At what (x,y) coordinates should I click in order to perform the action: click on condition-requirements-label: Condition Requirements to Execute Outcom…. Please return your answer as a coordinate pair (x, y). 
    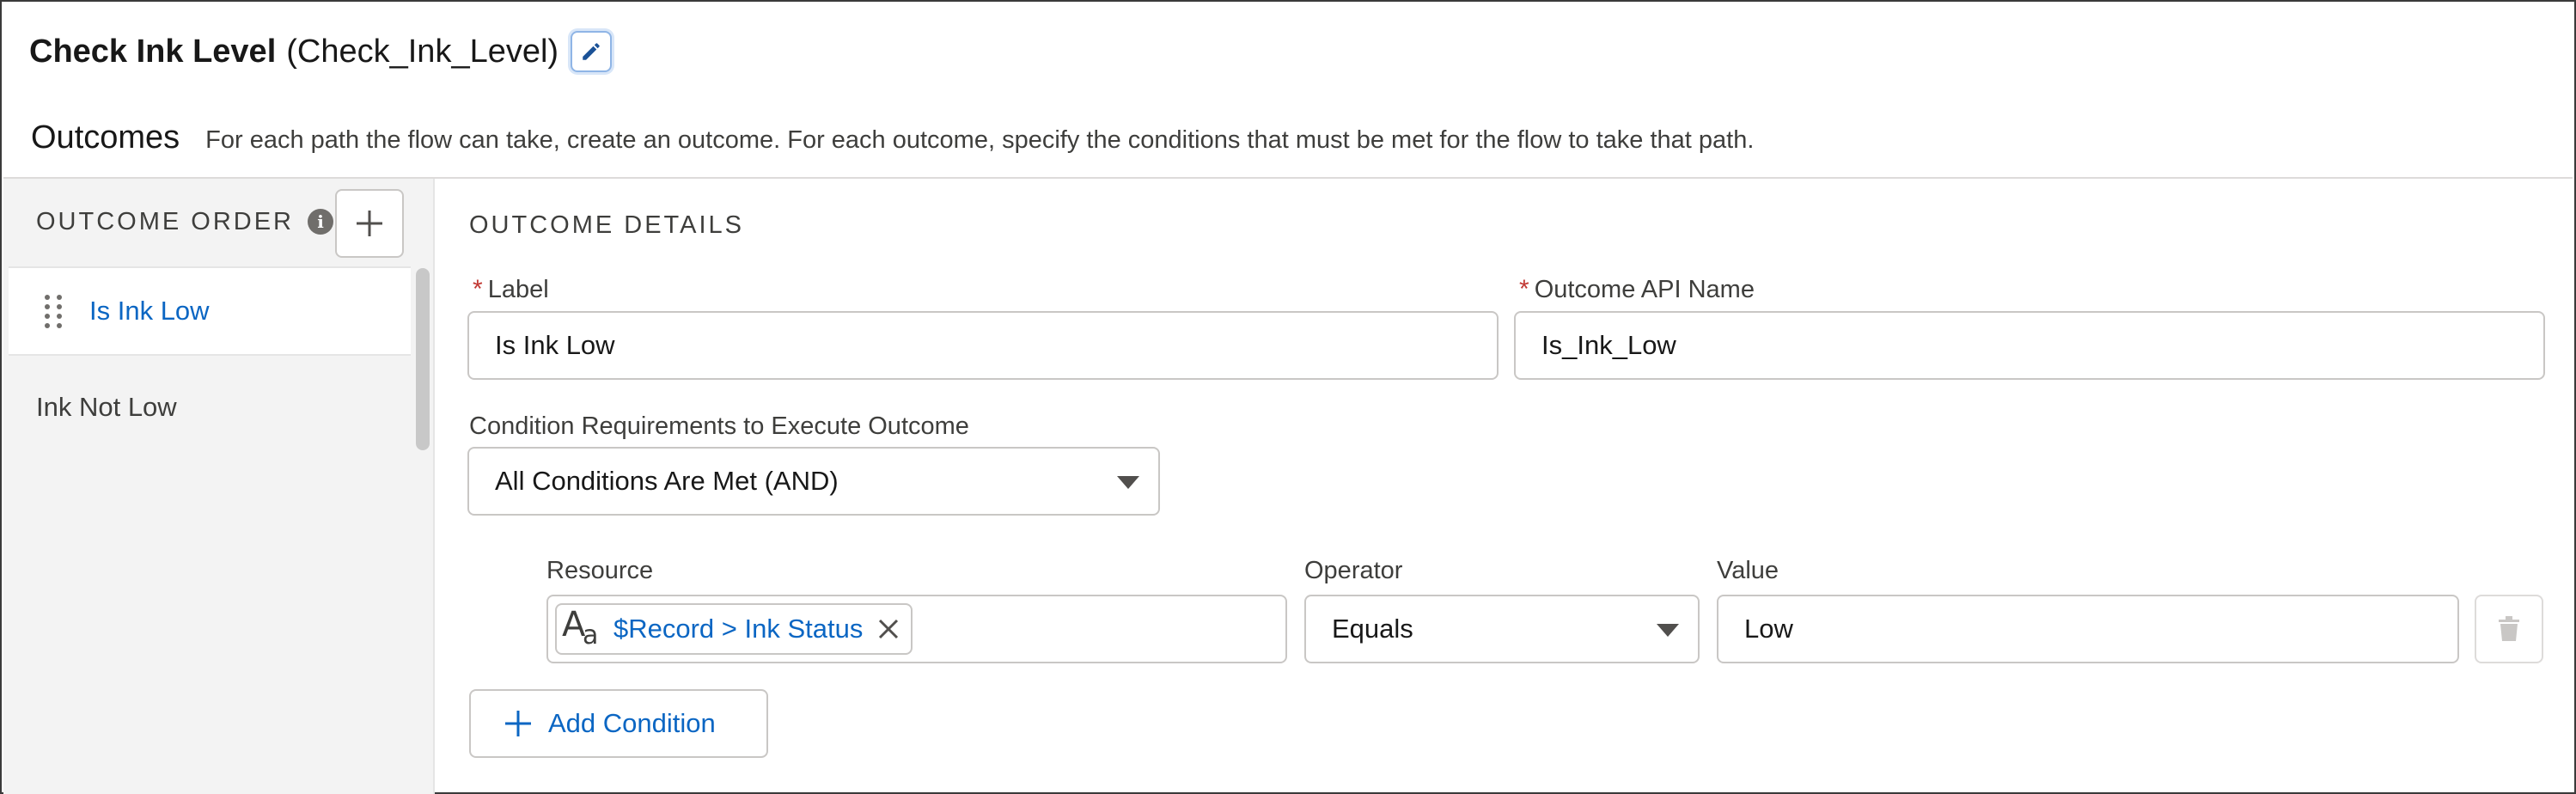
    Looking at the image, I should click on (719, 426).